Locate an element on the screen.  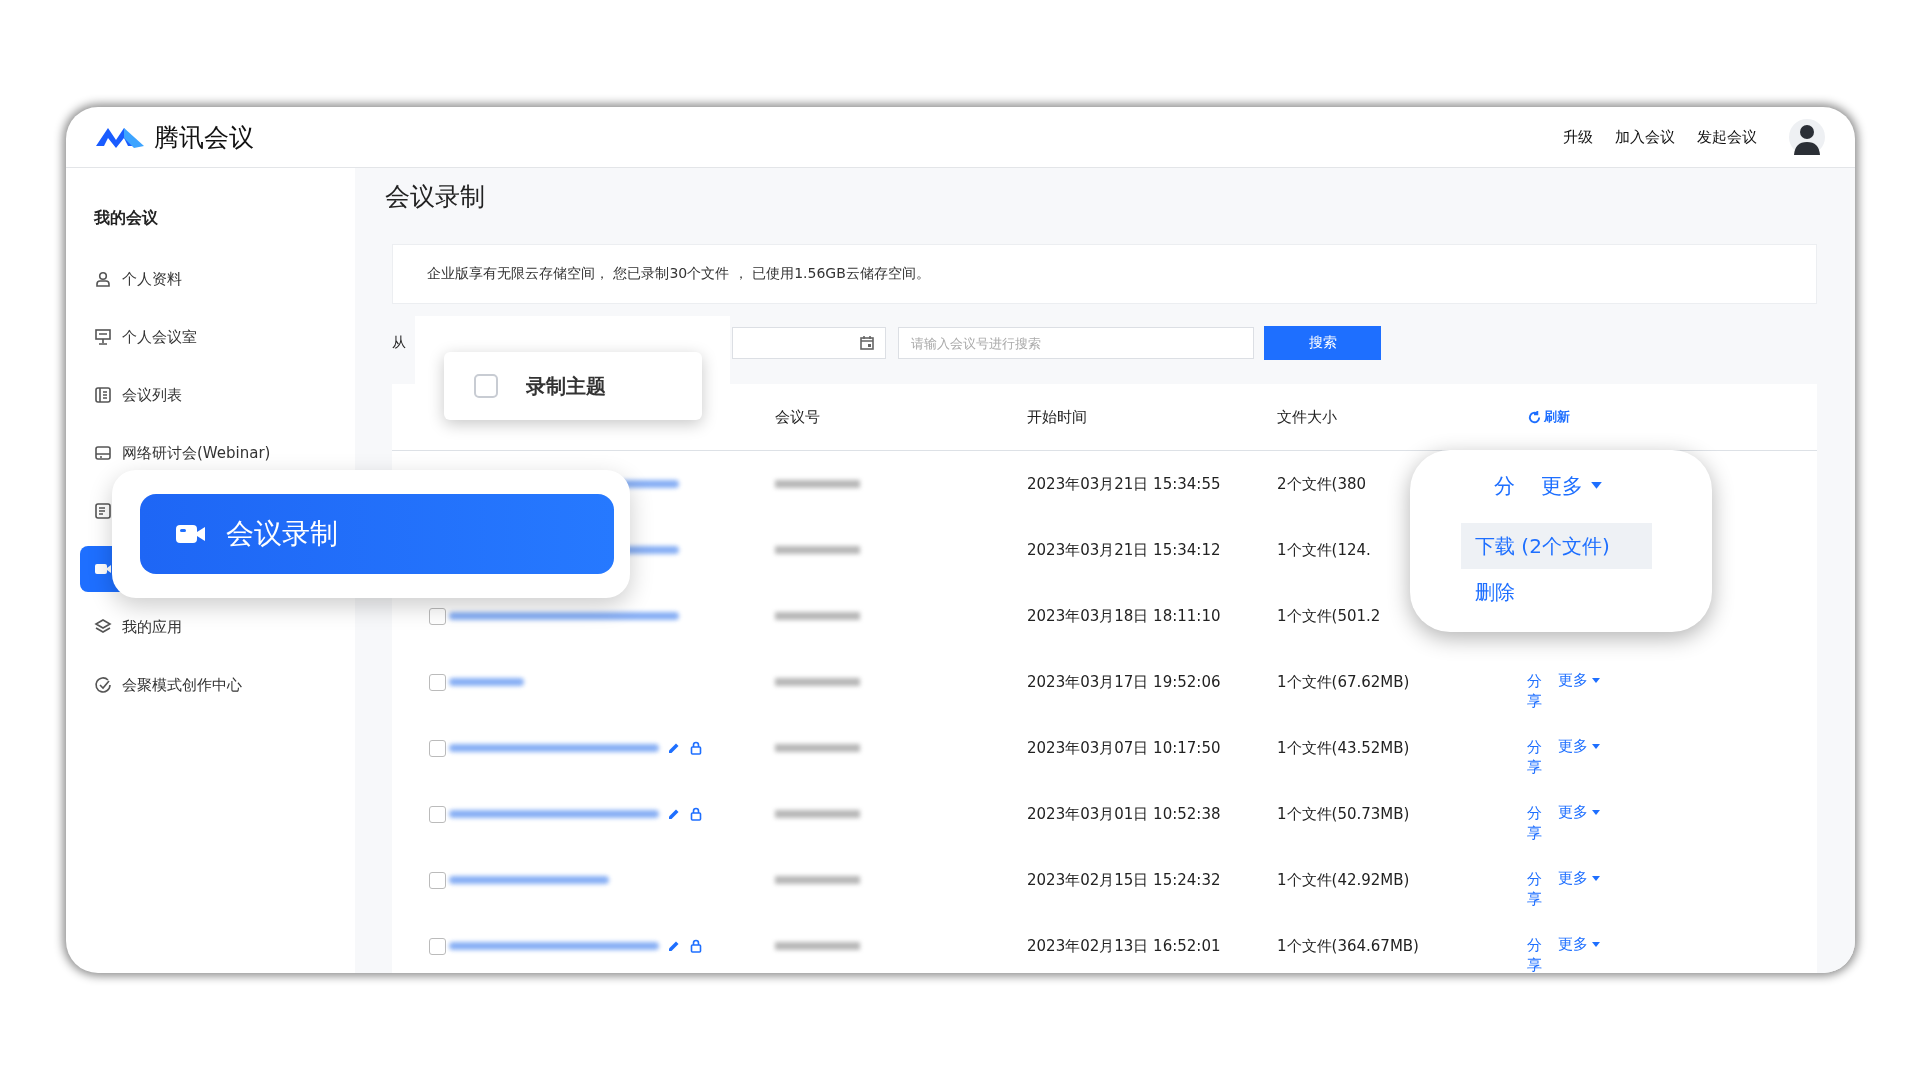
table-cell-text: 2023年02月15日 15:24:32 is located at coordinates (1124, 880).